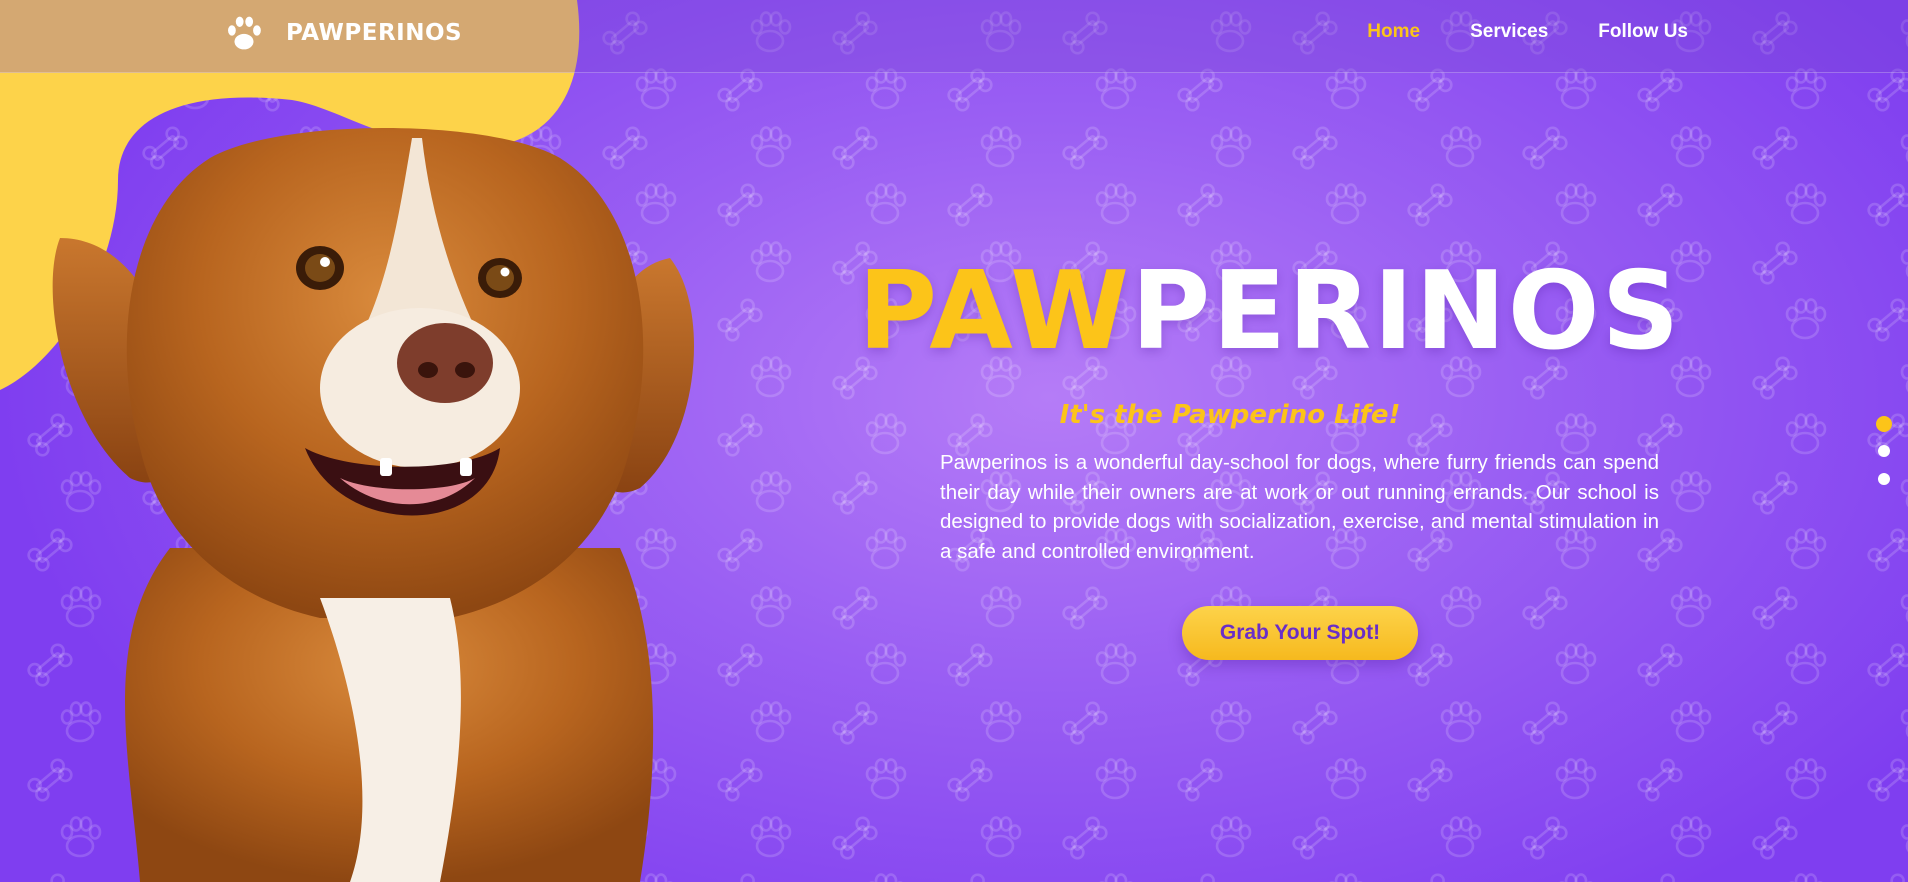 The height and width of the screenshot is (882, 1908). Describe the element at coordinates (1509, 32) in the screenshot. I see `nav-services: Services` at that location.